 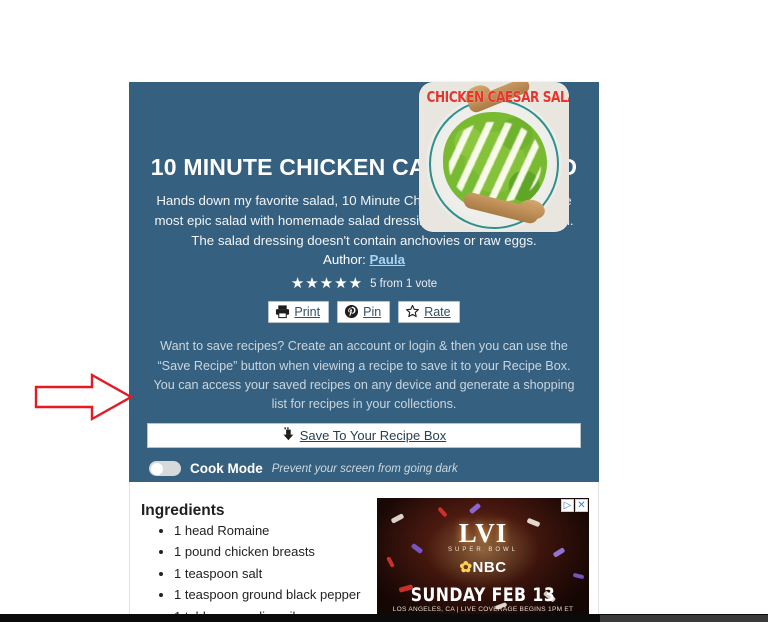 What do you see at coordinates (498, 97) in the screenshot?
I see `hero-image-caption: CHICKEN CAESAR SALAD` at bounding box center [498, 97].